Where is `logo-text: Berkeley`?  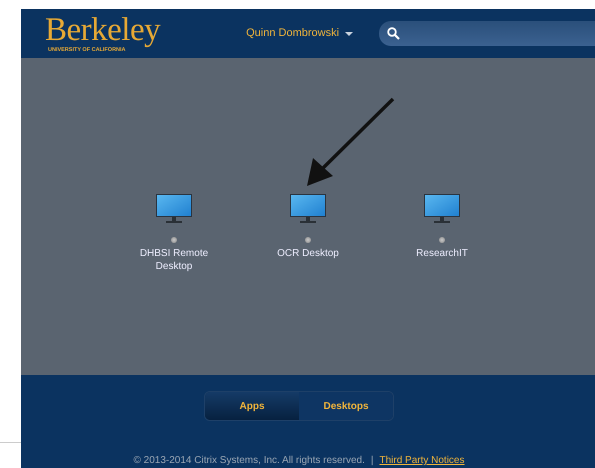
logo-text: Berkeley is located at coordinates (102, 30).